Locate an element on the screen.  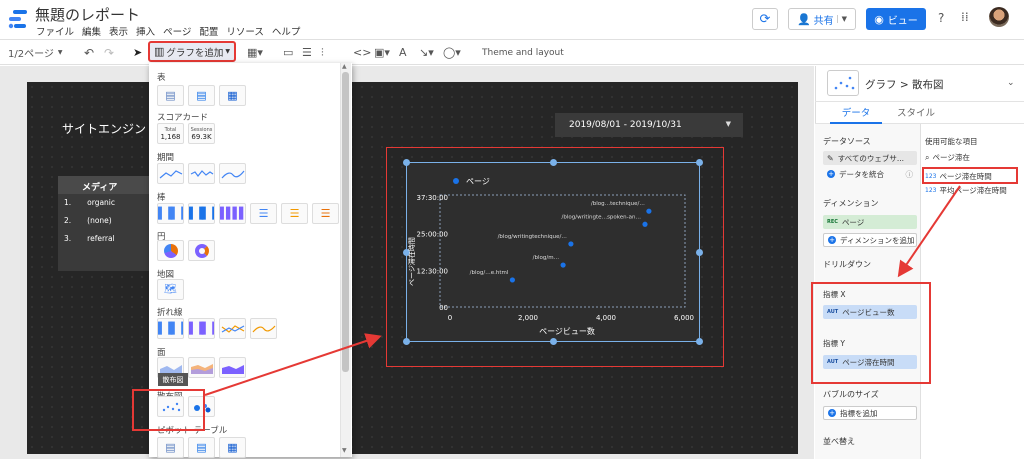
menu-file: ファイル is located at coordinates (55, 31).